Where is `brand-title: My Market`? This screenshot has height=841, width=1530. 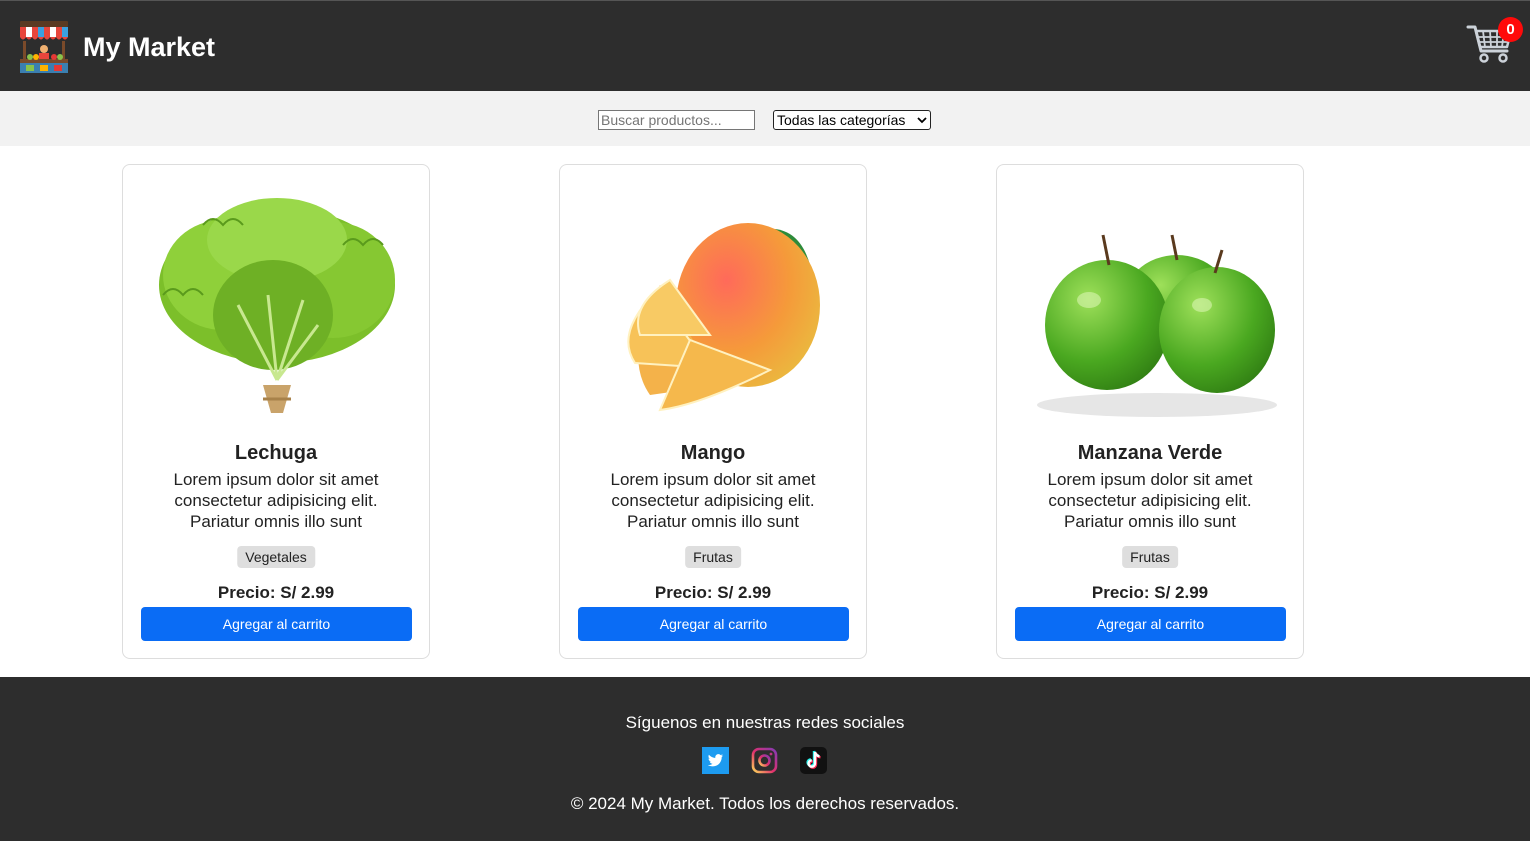 brand-title: My Market is located at coordinates (149, 47).